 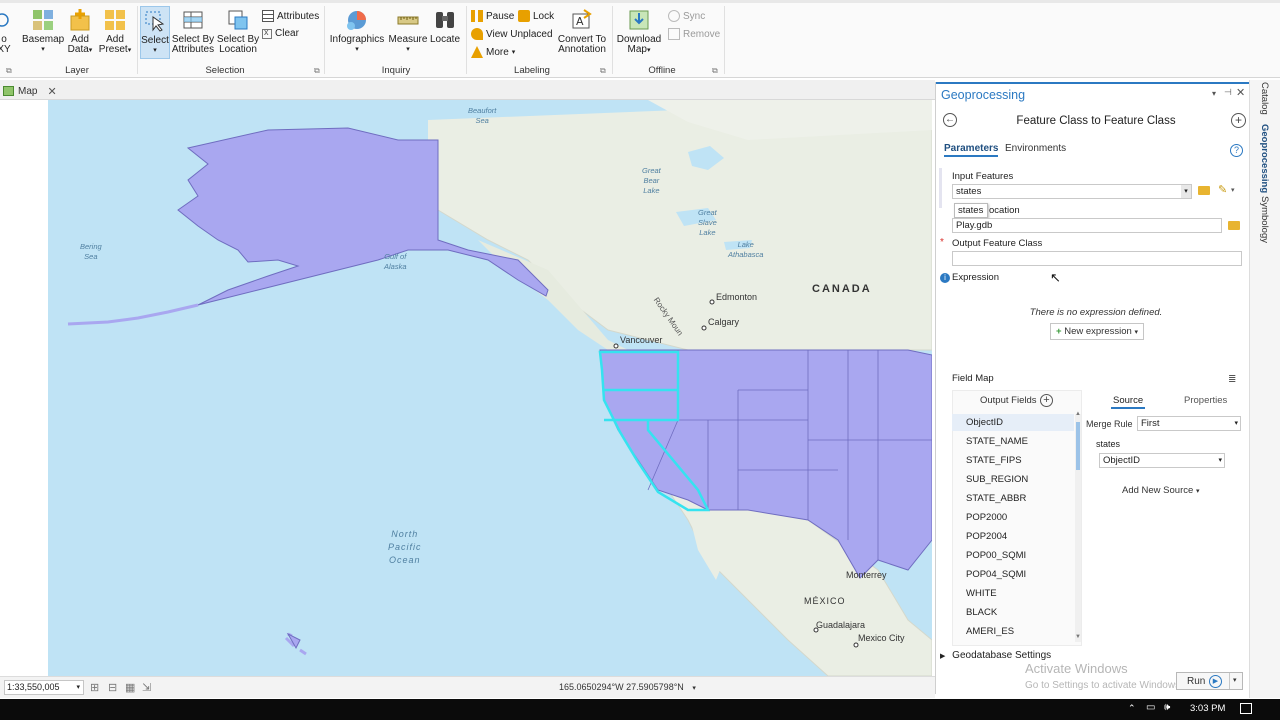 I want to click on pencil-dropdown-icon: ▾, so click(x=1233, y=190).